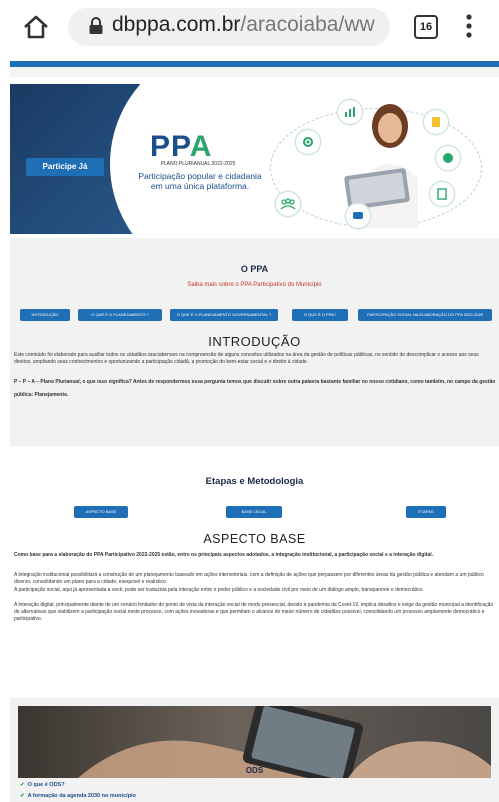  What do you see at coordinates (224, 315) in the screenshot?
I see `tab-planejamento-governamental: O QUE É O PLANEJAMENTO GOVERNAMENTAL ?` at bounding box center [224, 315].